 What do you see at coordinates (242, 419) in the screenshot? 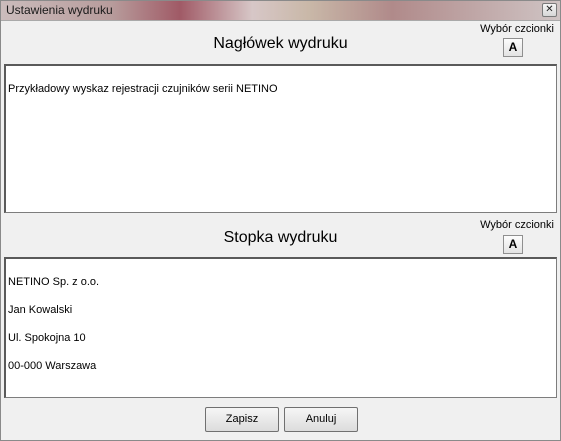
I see `save-button: Zapisz` at bounding box center [242, 419].